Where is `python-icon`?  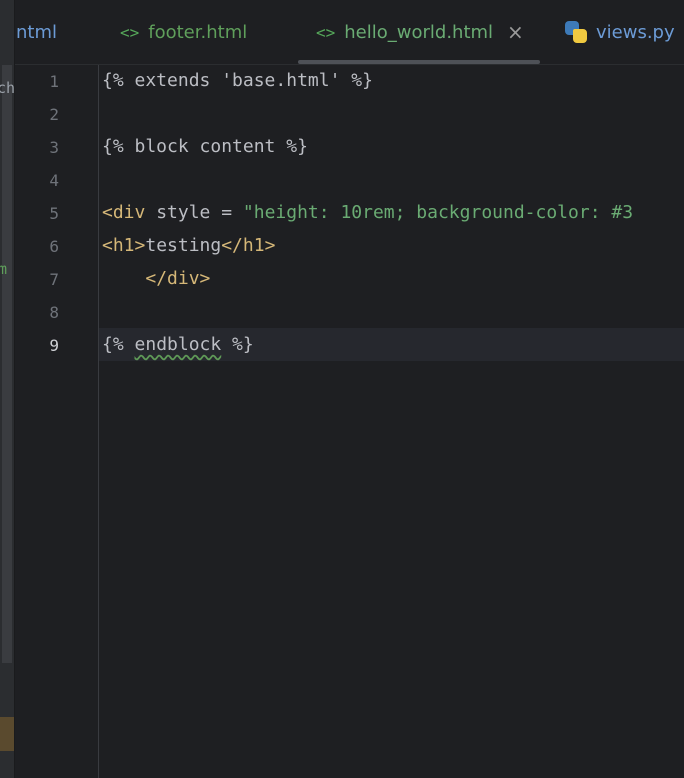 python-icon is located at coordinates (576, 32).